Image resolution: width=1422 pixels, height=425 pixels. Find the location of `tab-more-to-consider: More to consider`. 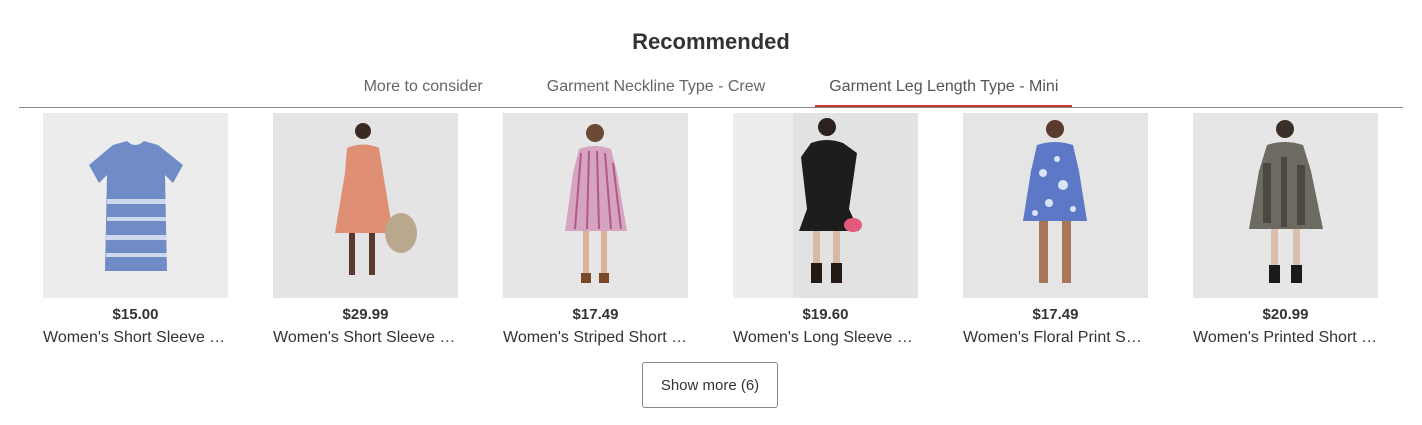

tab-more-to-consider: More to consider is located at coordinates (423, 91).